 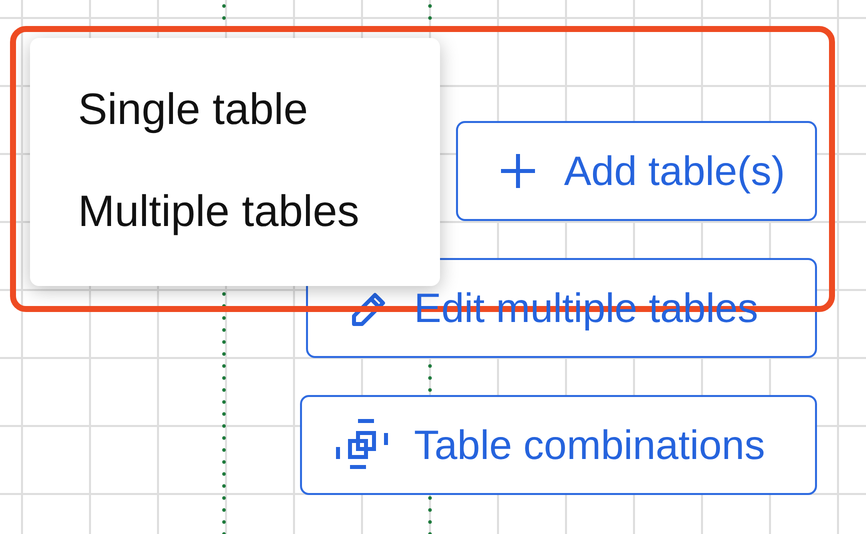 What do you see at coordinates (558, 445) in the screenshot?
I see `action-button: Table combinations` at bounding box center [558, 445].